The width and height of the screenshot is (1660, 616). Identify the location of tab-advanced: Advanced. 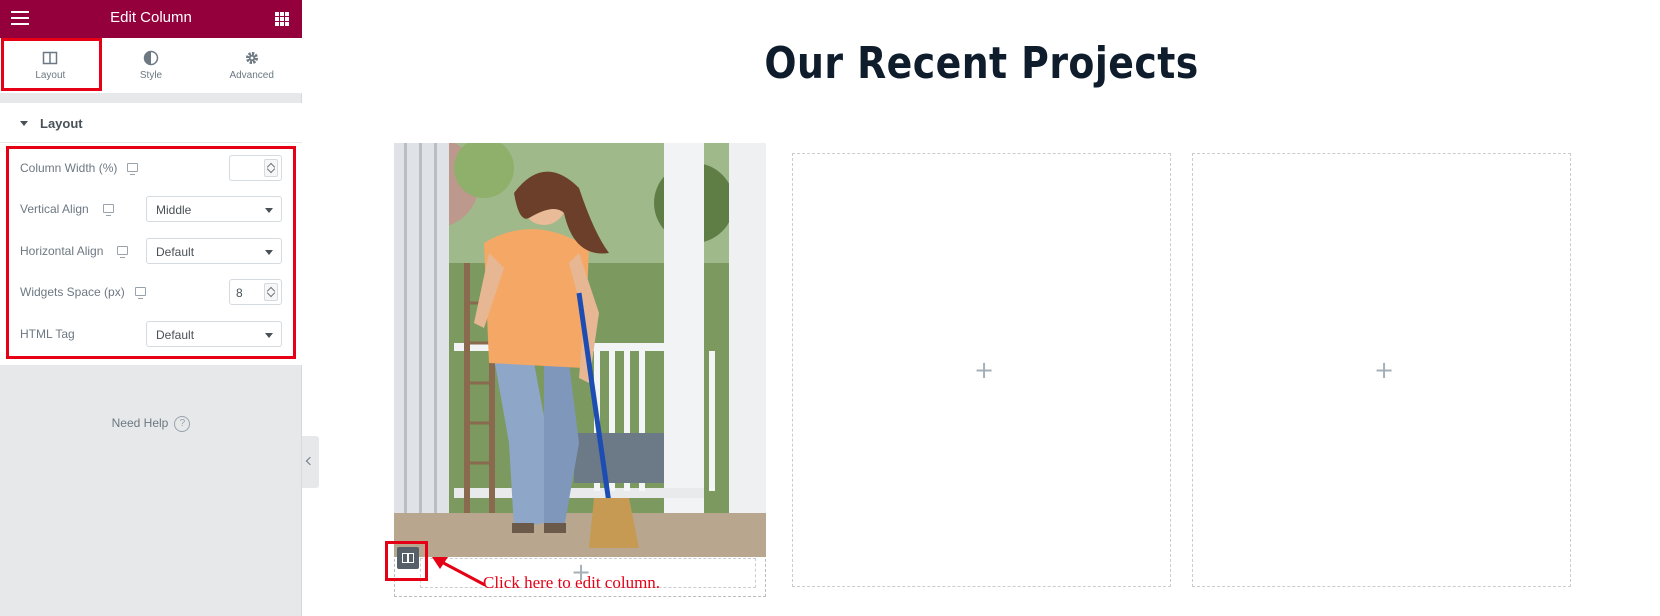
(251, 65).